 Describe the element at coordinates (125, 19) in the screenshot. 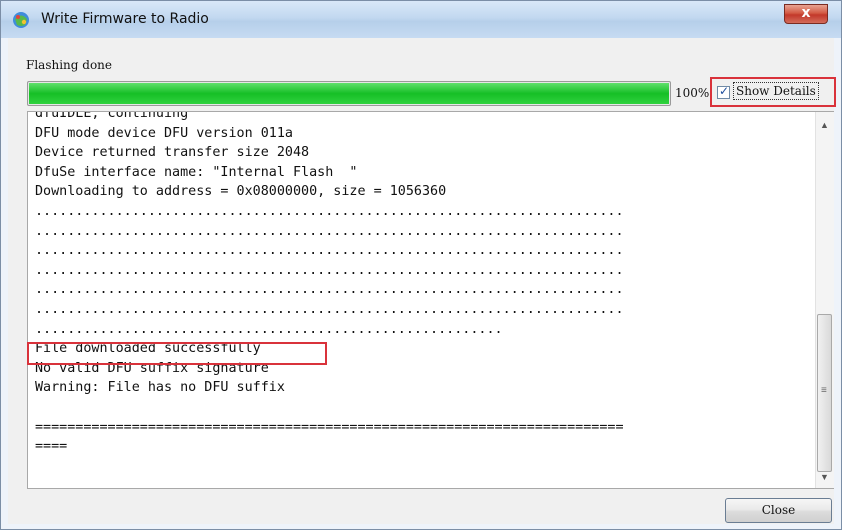

I see `window-title: Write Firmware to Radio` at that location.